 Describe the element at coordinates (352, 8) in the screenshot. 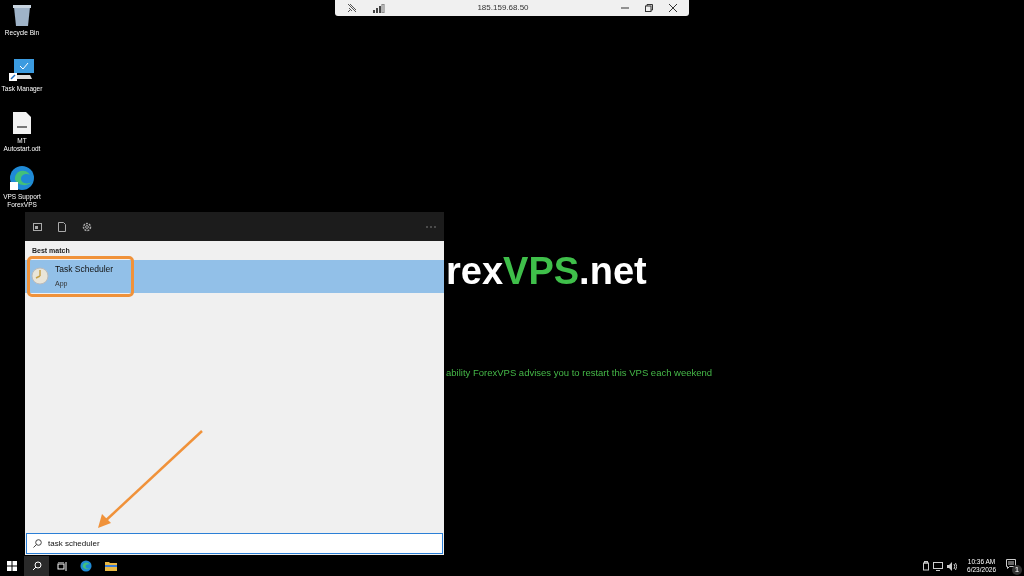

I see `pin-off-icon` at that location.